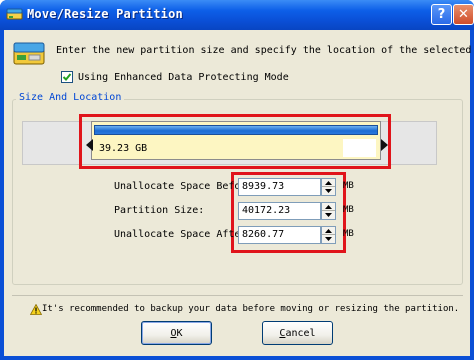  I want to click on check-icon, so click(67, 77).